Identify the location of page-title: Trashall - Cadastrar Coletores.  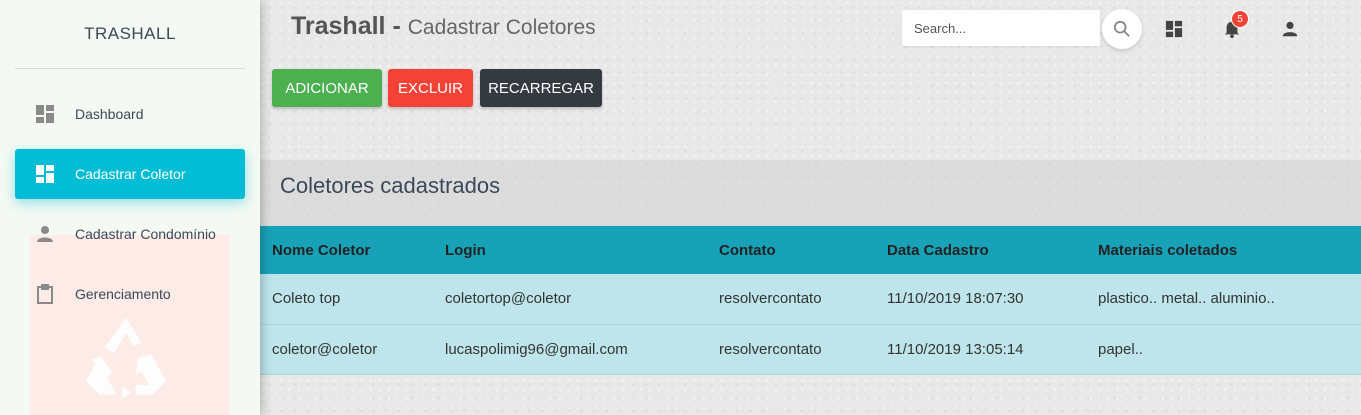
(443, 26).